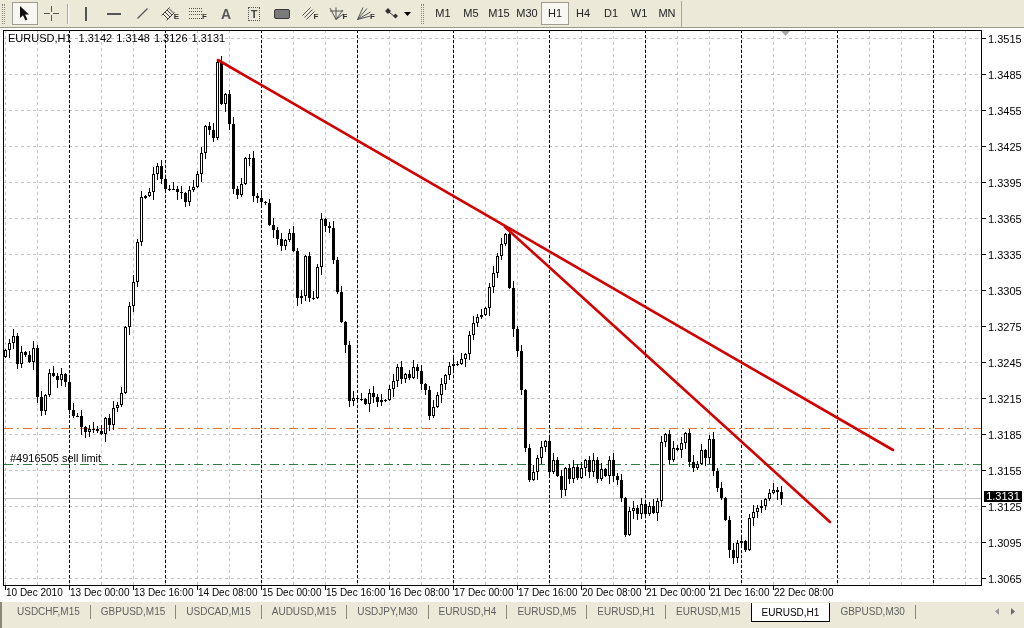  Describe the element at coordinates (583, 13) in the screenshot. I see `timeframe-button: H4` at that location.